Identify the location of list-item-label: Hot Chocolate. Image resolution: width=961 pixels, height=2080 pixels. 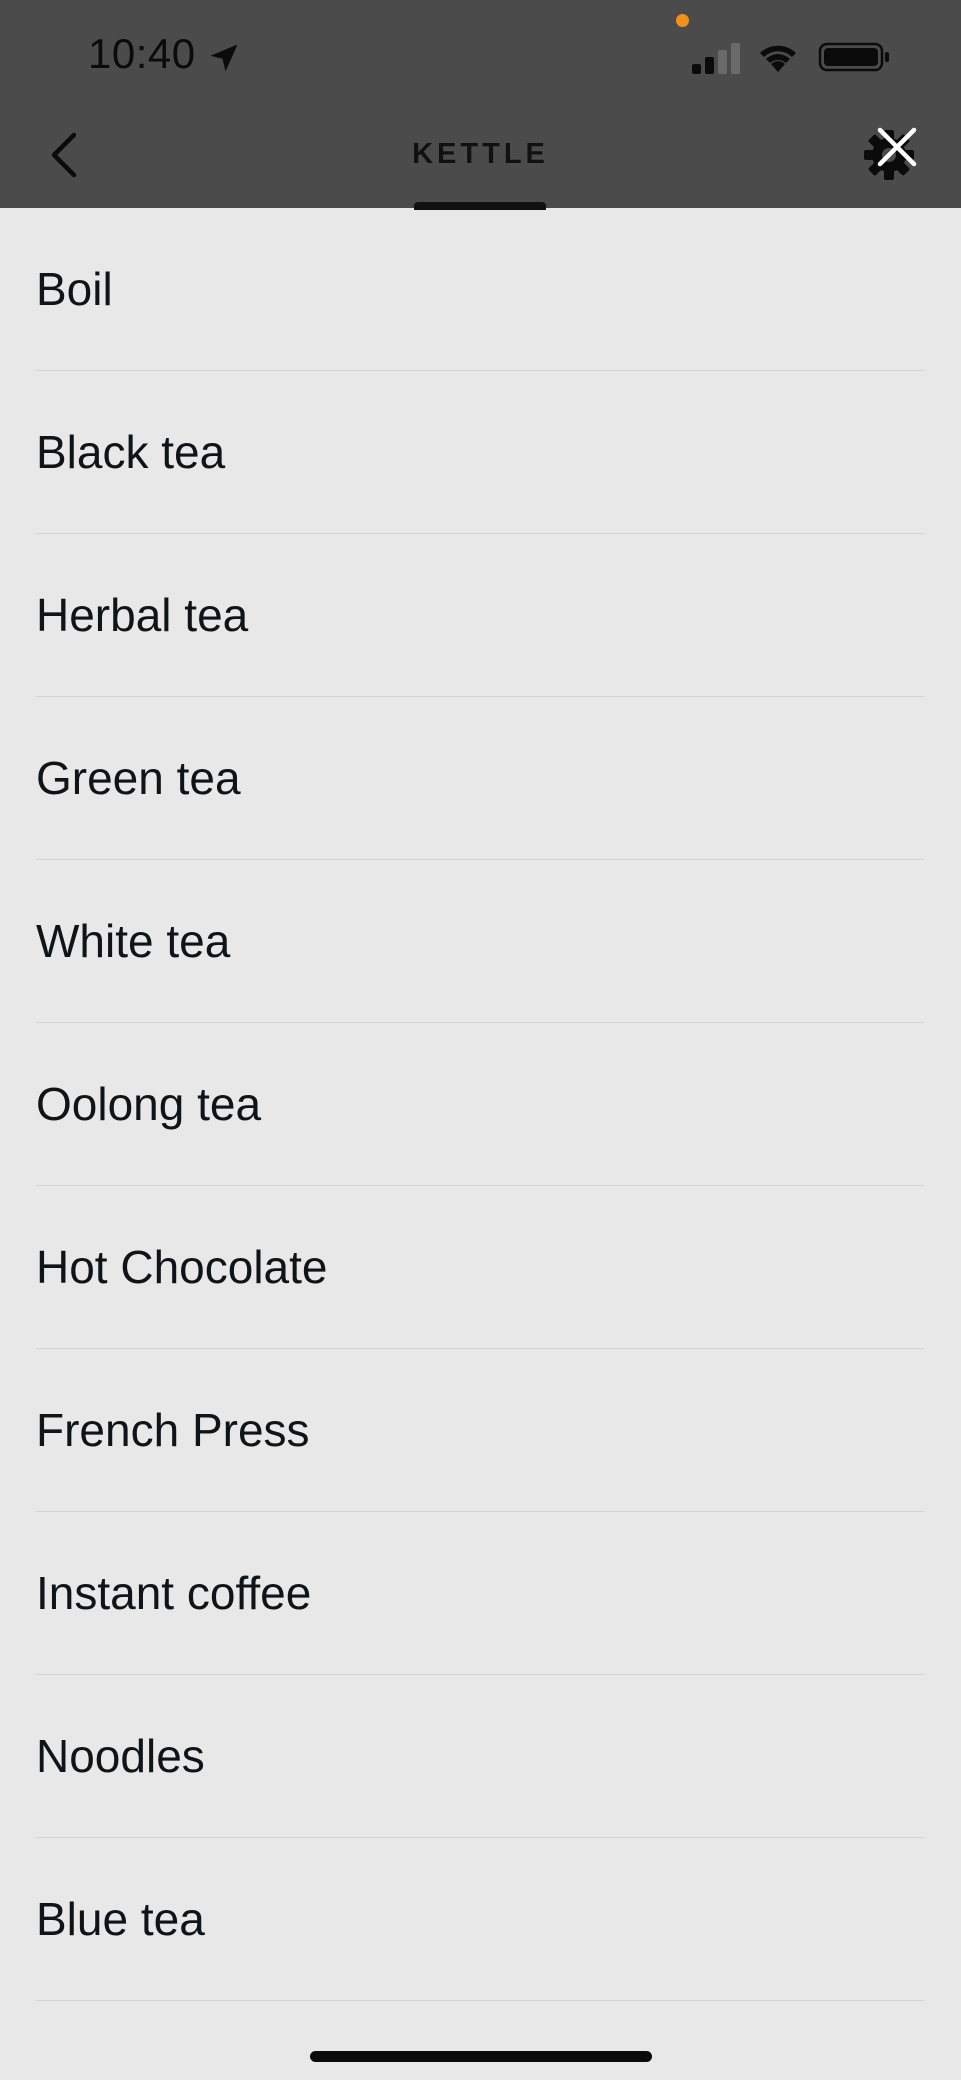
(182, 1267).